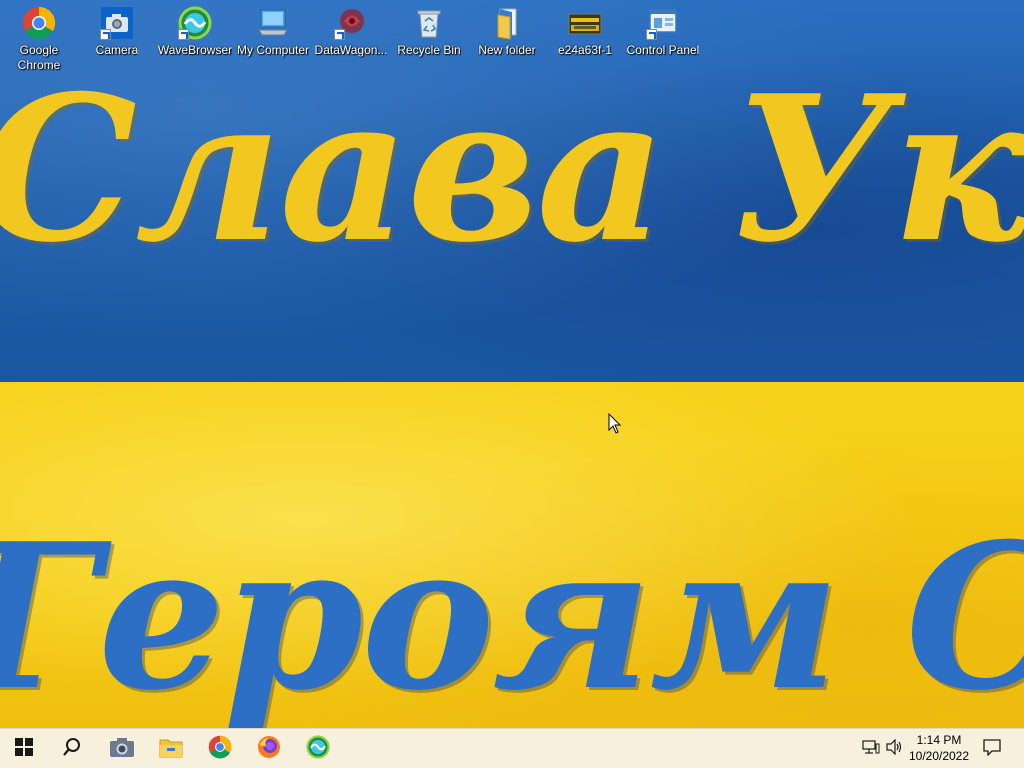 The image size is (1024, 769). What do you see at coordinates (117, 50) in the screenshot?
I see `desktop-icon-label: Camera` at bounding box center [117, 50].